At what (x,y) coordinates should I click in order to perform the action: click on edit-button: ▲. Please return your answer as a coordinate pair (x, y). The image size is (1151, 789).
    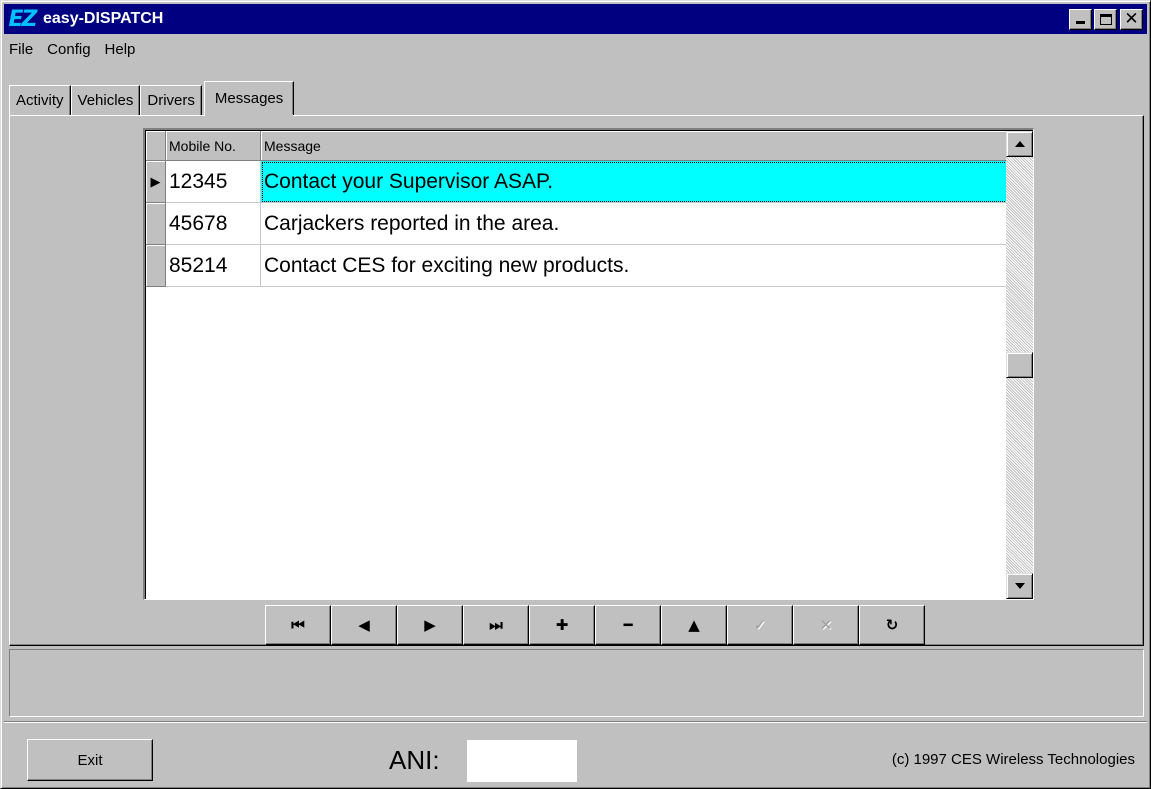
    Looking at the image, I should click on (694, 625).